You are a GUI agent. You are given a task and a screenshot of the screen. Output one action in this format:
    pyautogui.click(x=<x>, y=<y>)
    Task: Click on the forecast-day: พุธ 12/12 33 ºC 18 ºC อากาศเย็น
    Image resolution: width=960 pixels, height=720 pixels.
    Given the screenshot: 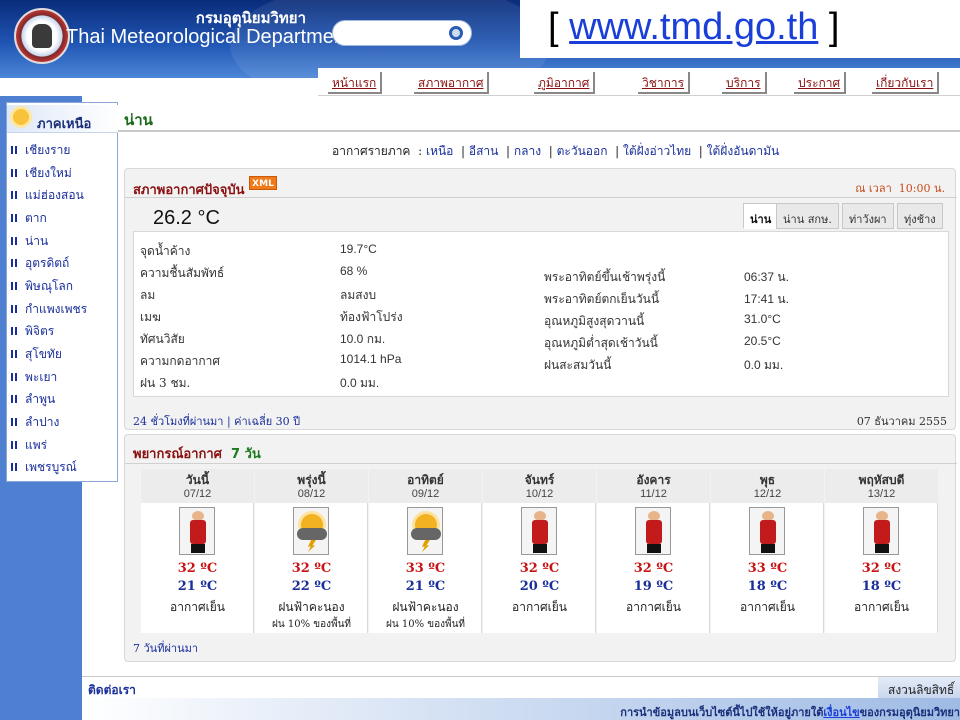 What is the action you would take?
    pyautogui.click(x=767, y=551)
    